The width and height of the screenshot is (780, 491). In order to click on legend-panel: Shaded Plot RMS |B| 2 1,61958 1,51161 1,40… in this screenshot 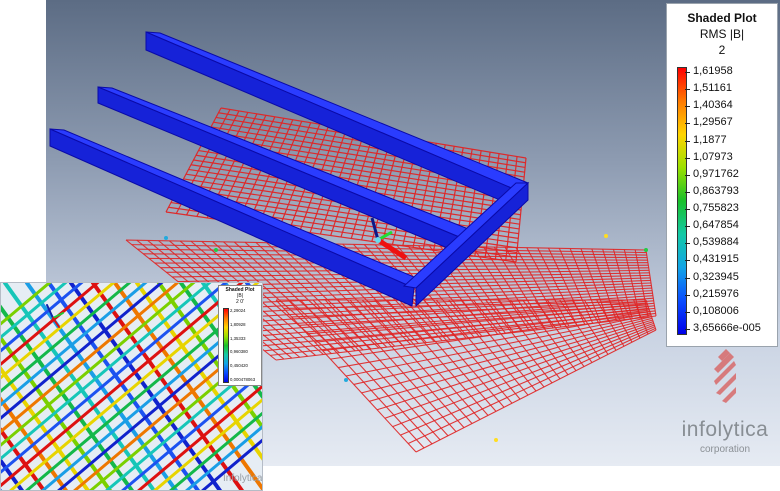, I will do `click(722, 175)`.